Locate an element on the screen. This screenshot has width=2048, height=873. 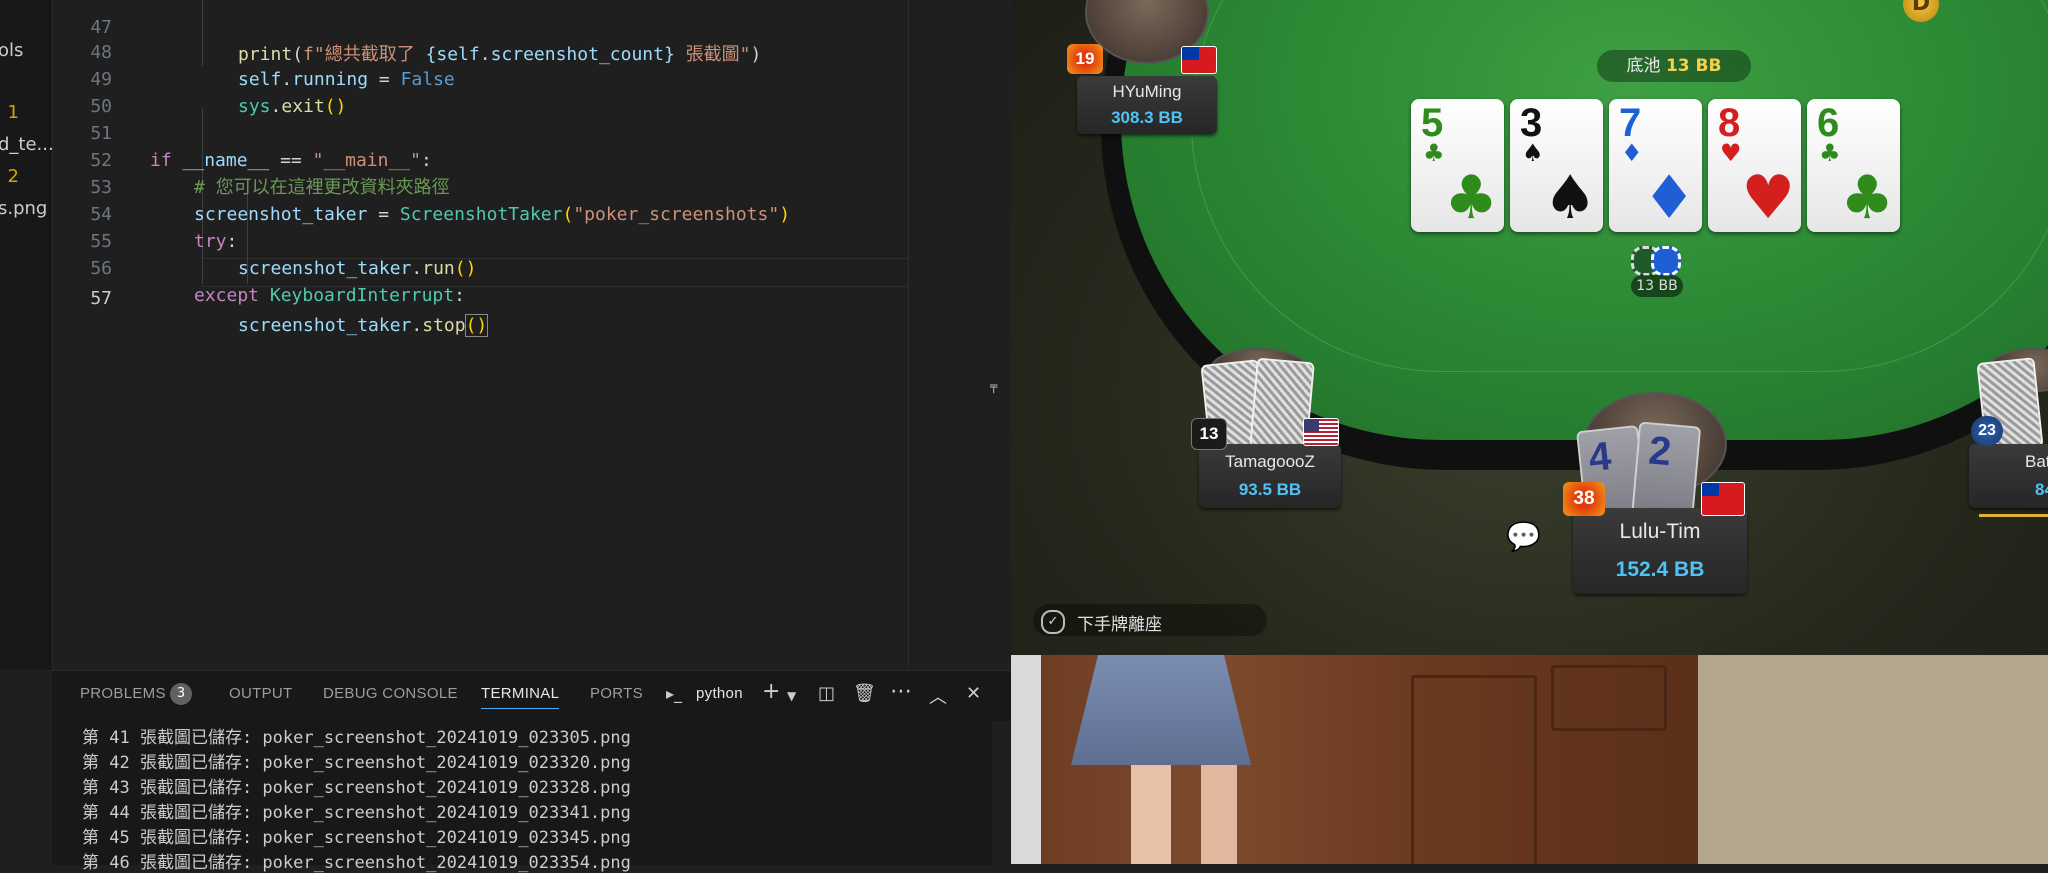
chat-bubble-icon: 💬 is located at coordinates (1525, 536).